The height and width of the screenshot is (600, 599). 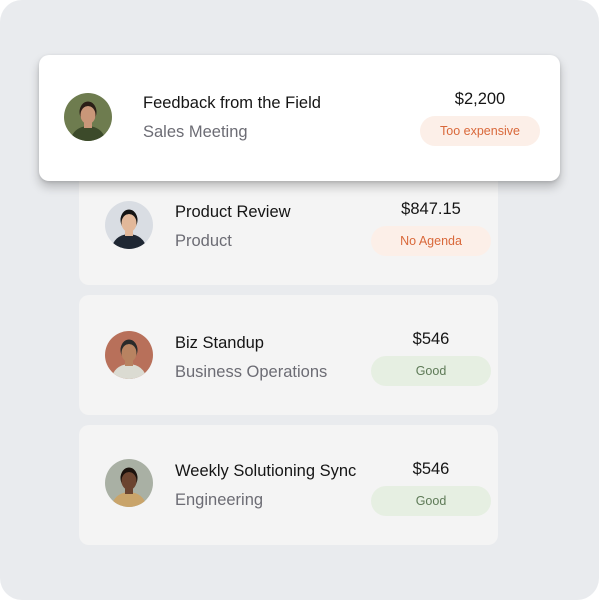 I want to click on meeting-card: Product Review Product $847.15 No Agenda, so click(x=288, y=225).